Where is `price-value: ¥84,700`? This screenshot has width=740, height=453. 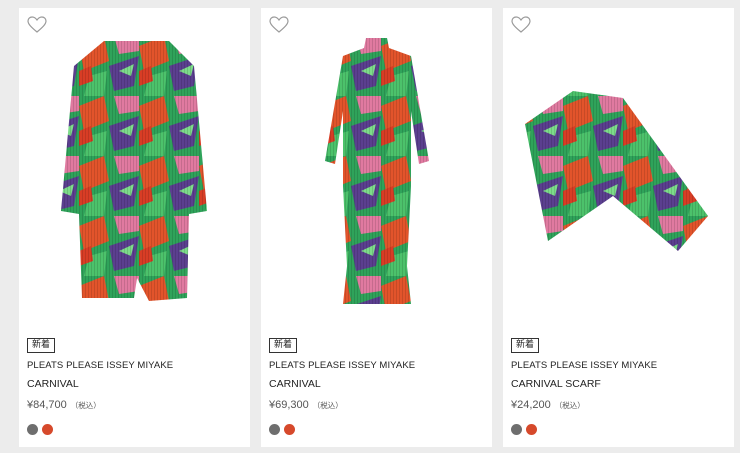
price-value: ¥84,700 is located at coordinates (47, 405).